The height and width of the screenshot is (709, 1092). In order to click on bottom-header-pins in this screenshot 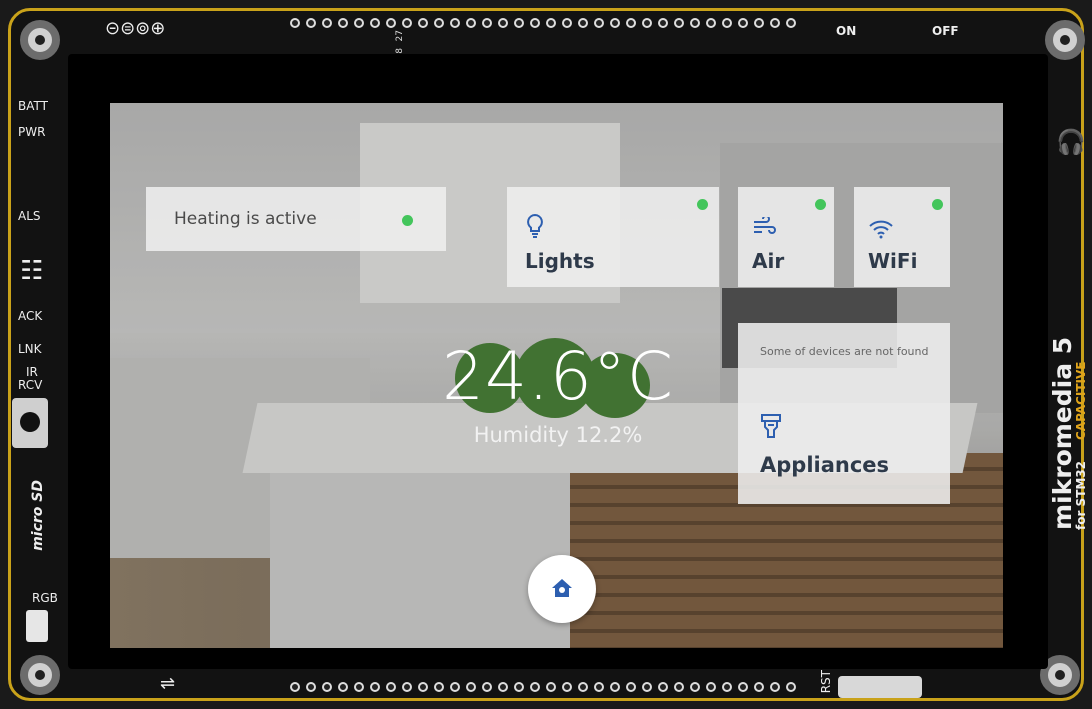, I will do `click(543, 687)`.